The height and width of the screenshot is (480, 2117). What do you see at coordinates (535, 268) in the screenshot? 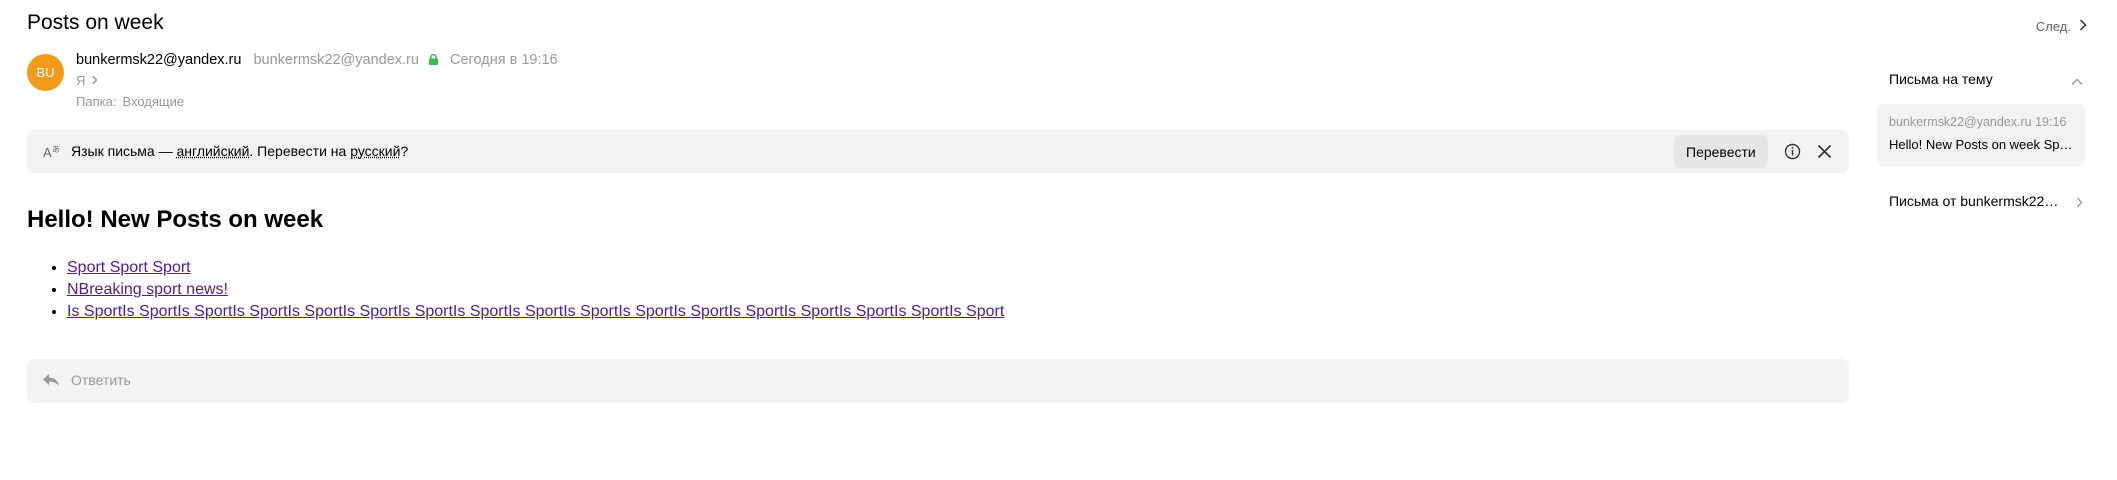
I see `list-item: Sport Sport Sport` at bounding box center [535, 268].